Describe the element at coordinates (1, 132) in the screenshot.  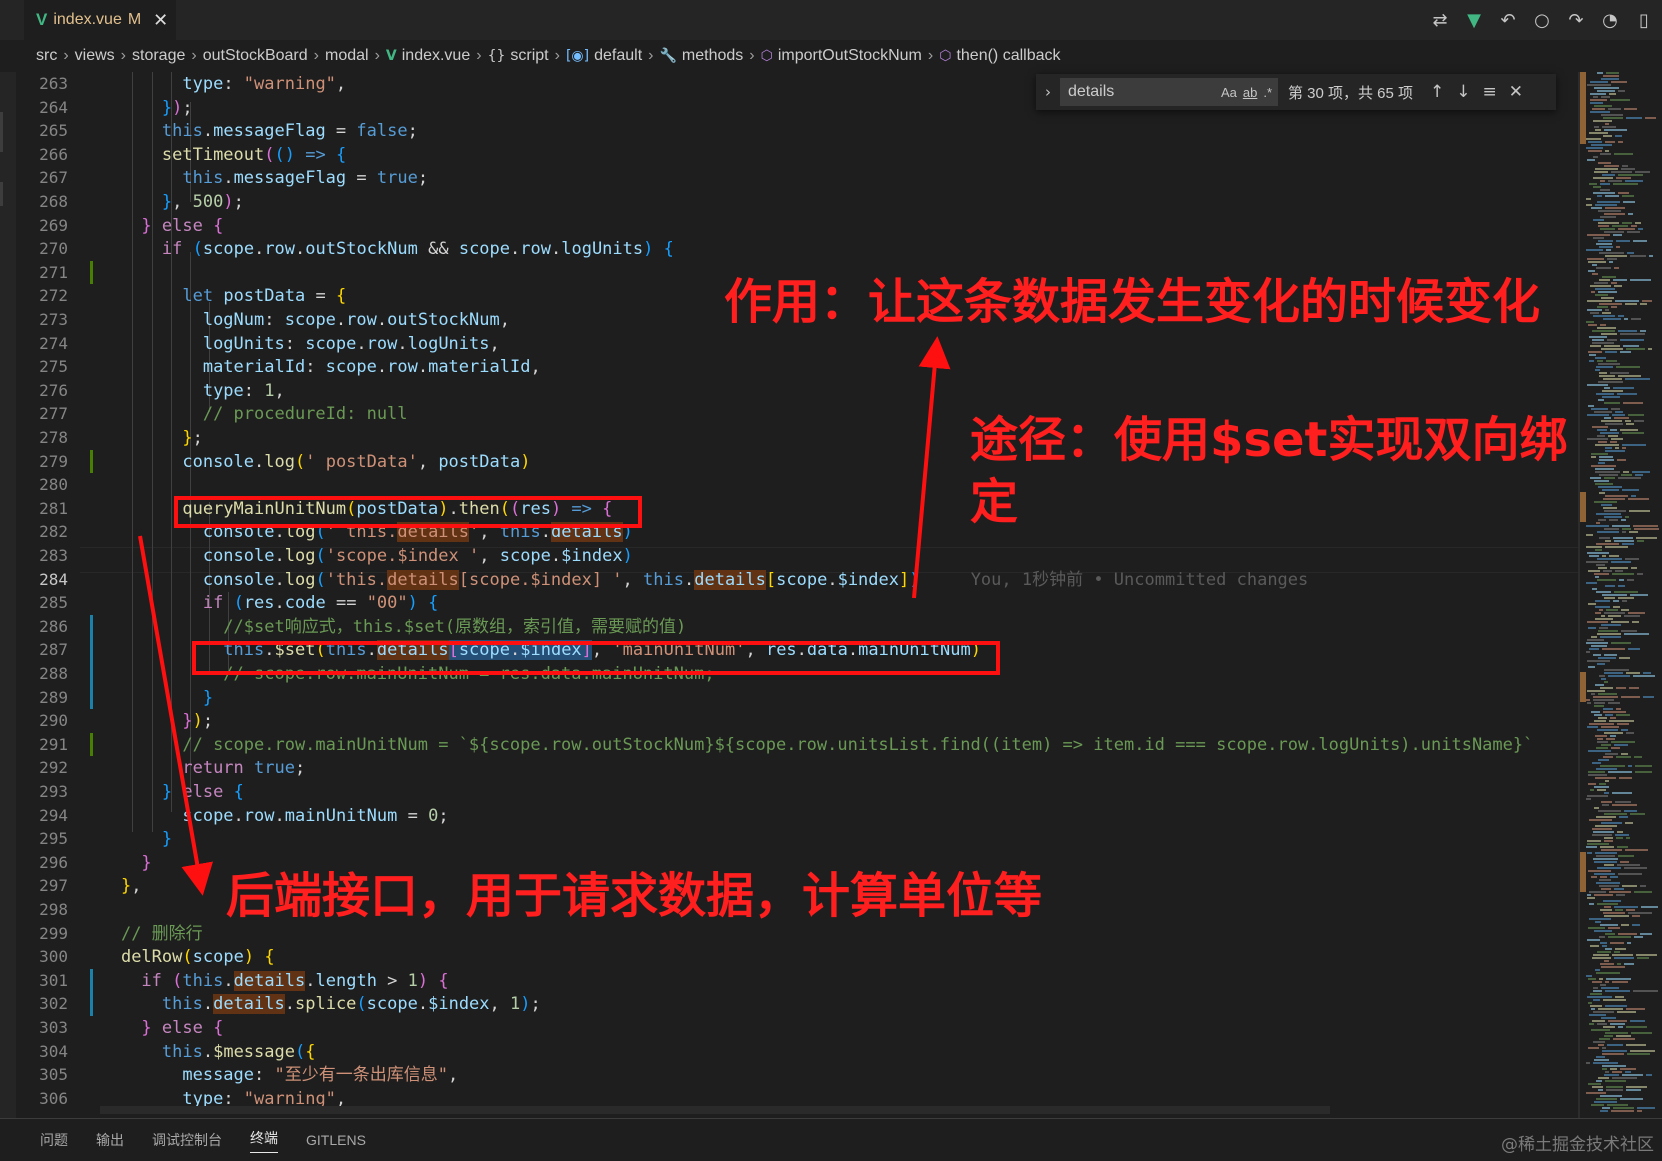
I see `activity-marker` at that location.